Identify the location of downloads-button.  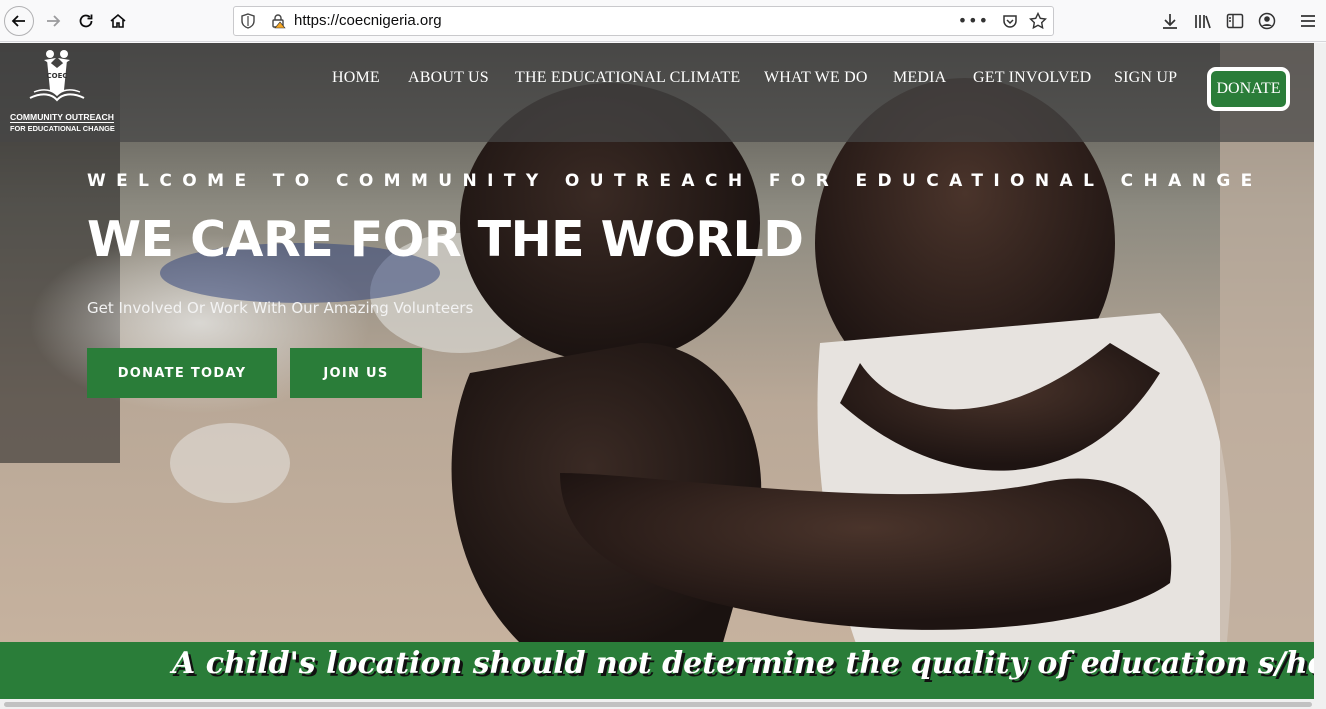
(1170, 21).